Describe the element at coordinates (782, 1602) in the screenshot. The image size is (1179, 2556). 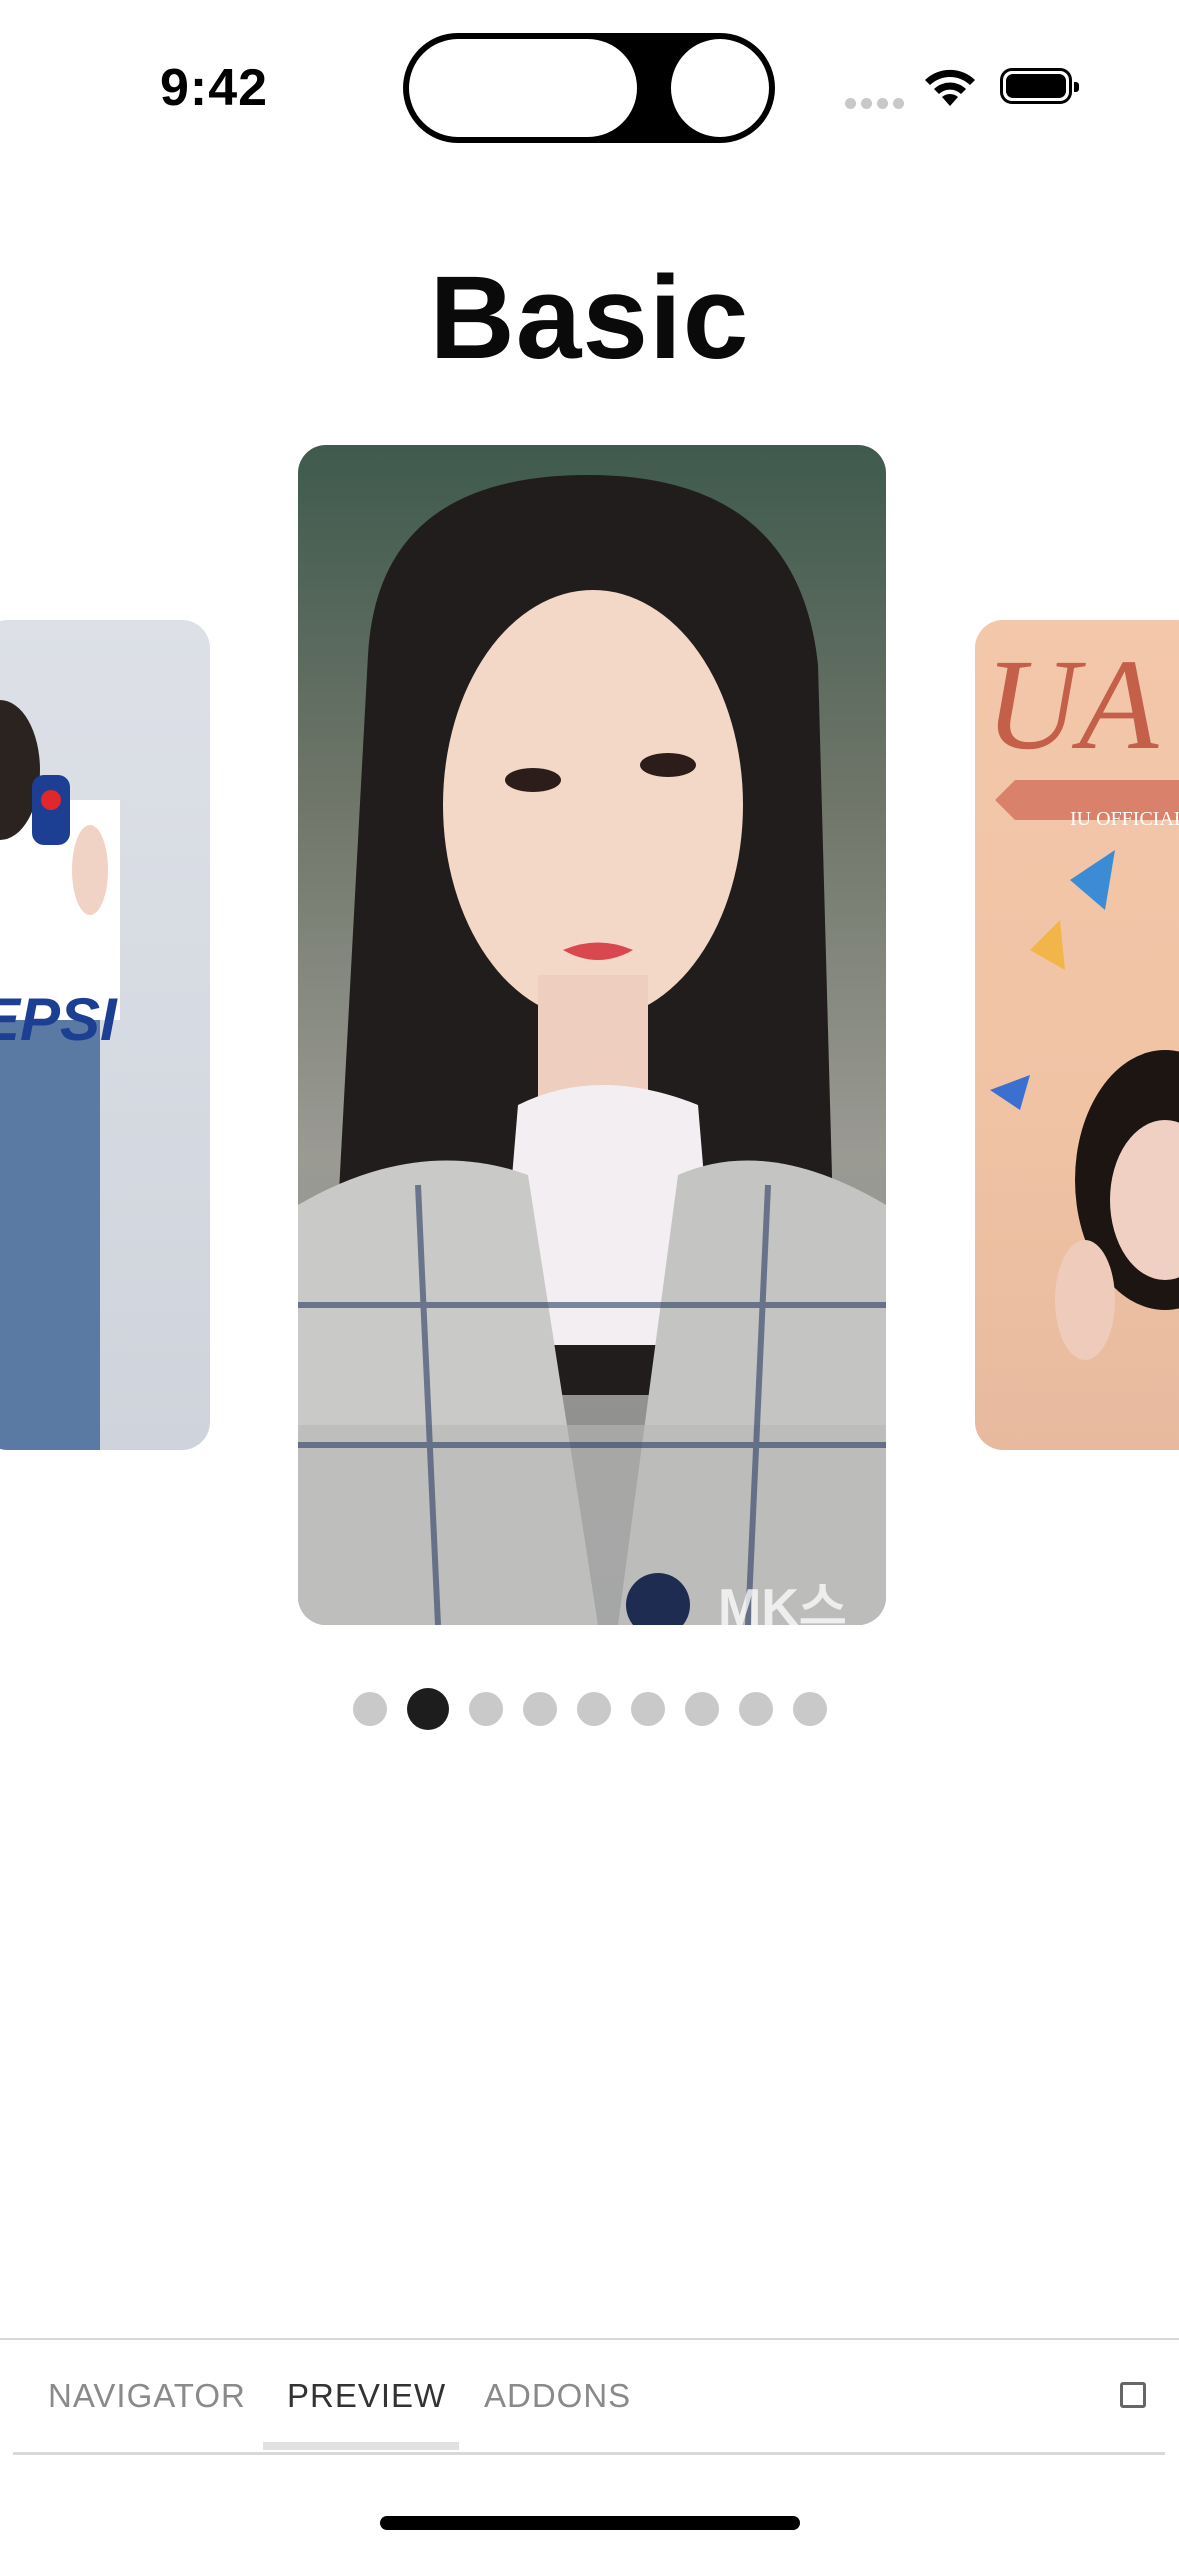
I see `card-center-watermark: MK스` at that location.